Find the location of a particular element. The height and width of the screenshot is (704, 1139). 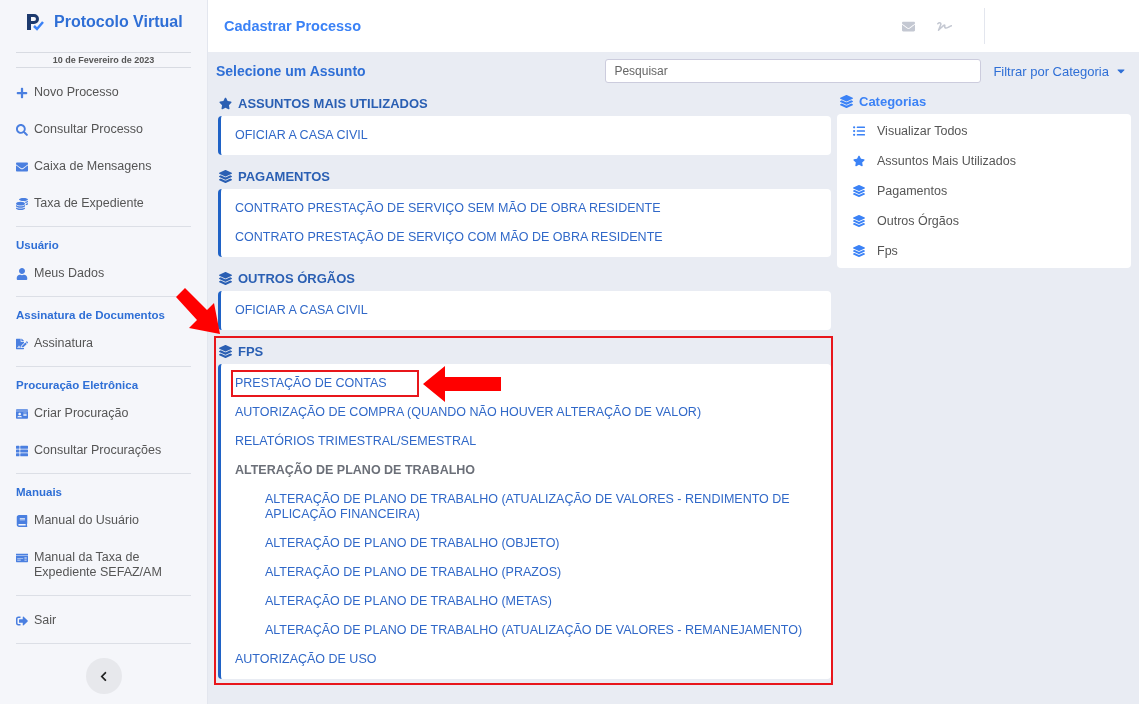

category-link: Outros Órgãos is located at coordinates (984, 221).